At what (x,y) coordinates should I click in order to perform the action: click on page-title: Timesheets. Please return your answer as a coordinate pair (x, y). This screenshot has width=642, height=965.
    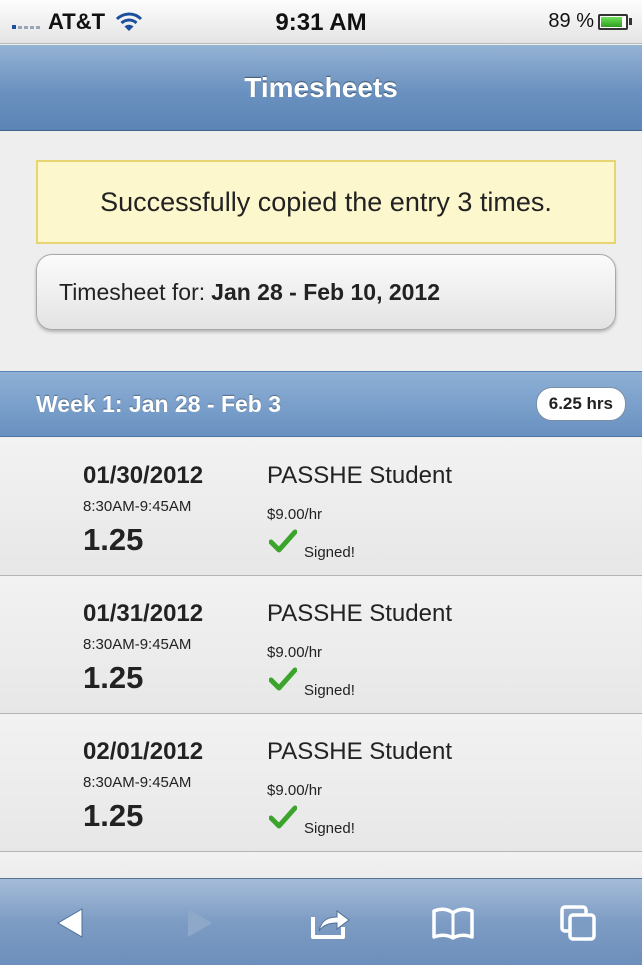
    Looking at the image, I should click on (321, 87).